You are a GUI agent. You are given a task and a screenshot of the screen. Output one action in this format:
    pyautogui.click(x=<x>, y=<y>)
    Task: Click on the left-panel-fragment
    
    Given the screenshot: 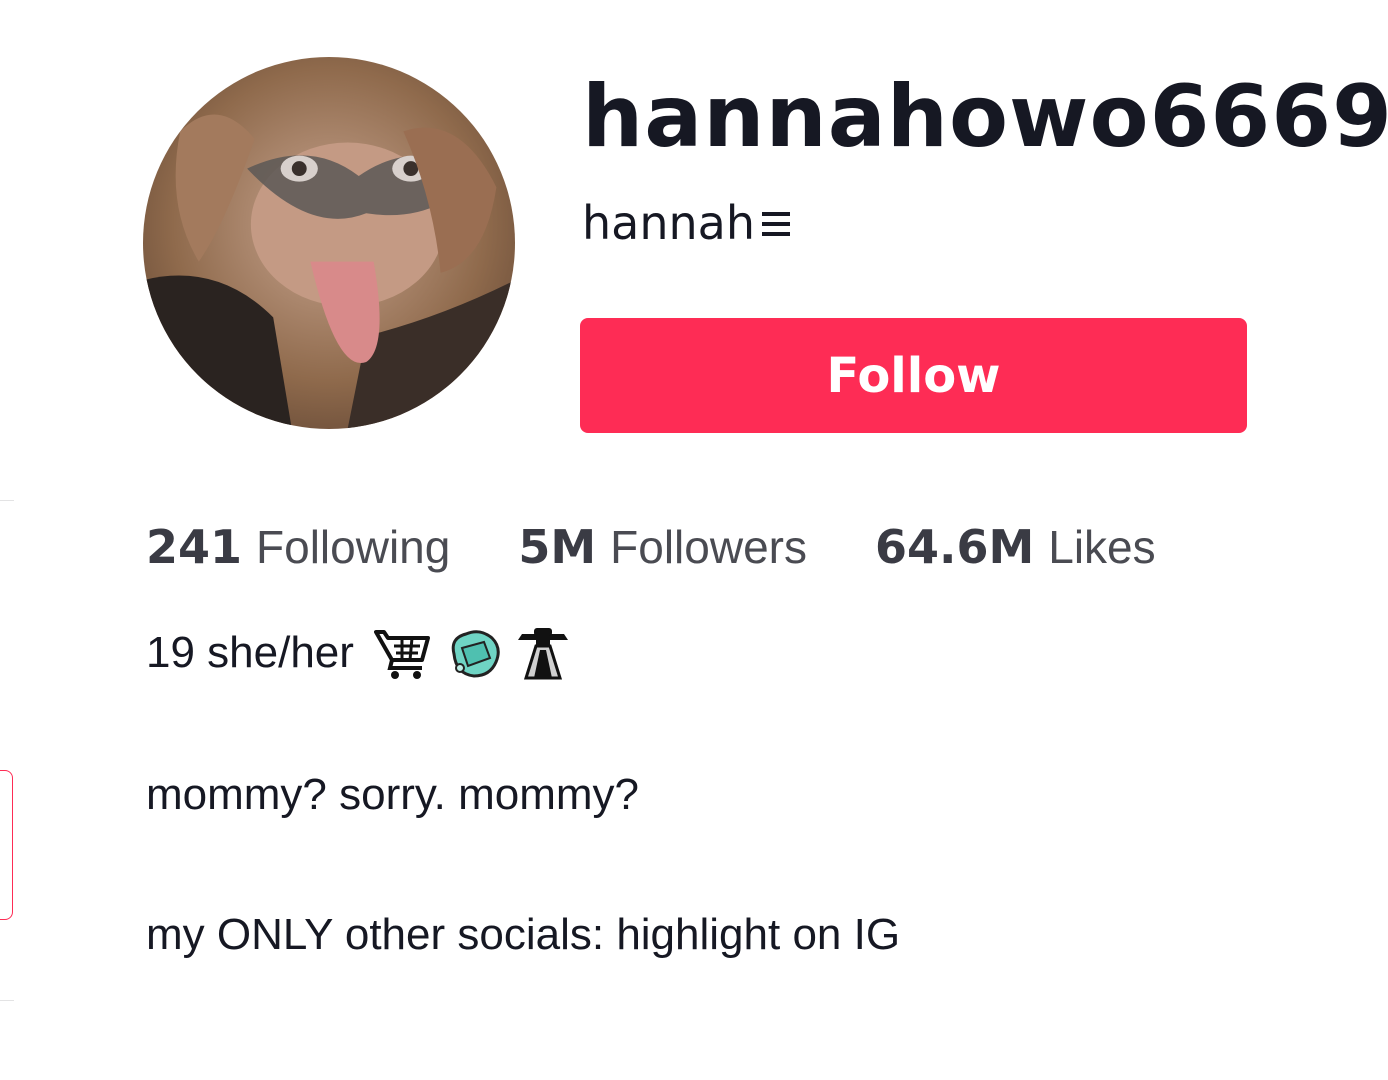 What is the action you would take?
    pyautogui.click(x=6, y=845)
    